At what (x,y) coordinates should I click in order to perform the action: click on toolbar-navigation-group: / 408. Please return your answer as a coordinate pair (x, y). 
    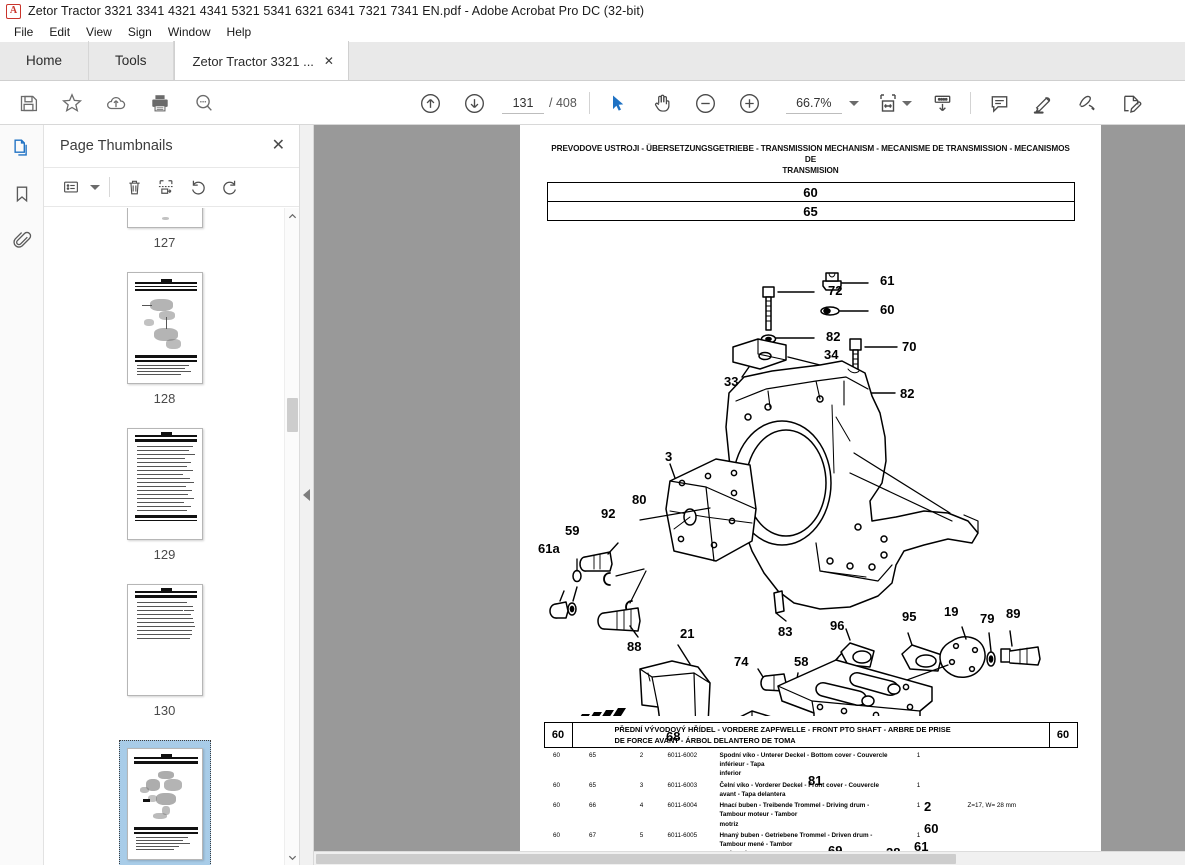
    Looking at the image, I should click on (633, 103).